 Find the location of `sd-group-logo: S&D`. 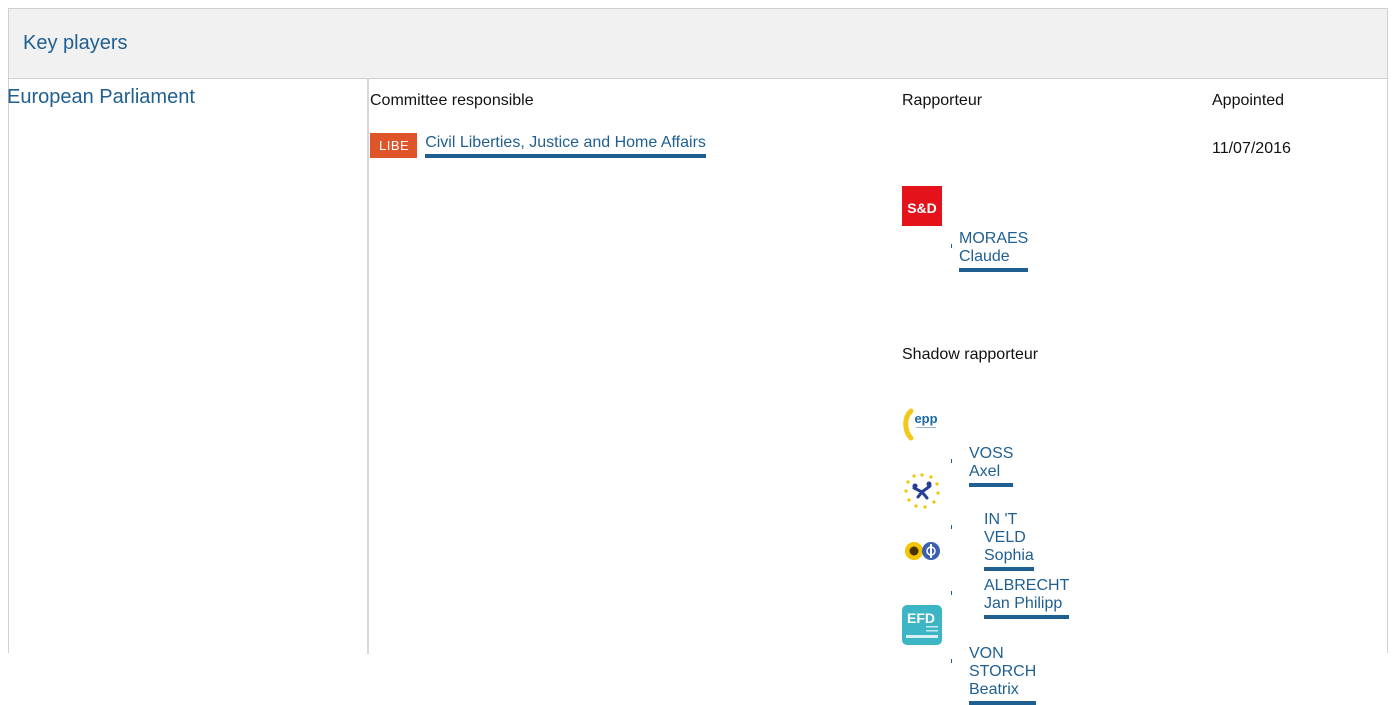

sd-group-logo: S&D is located at coordinates (922, 206).